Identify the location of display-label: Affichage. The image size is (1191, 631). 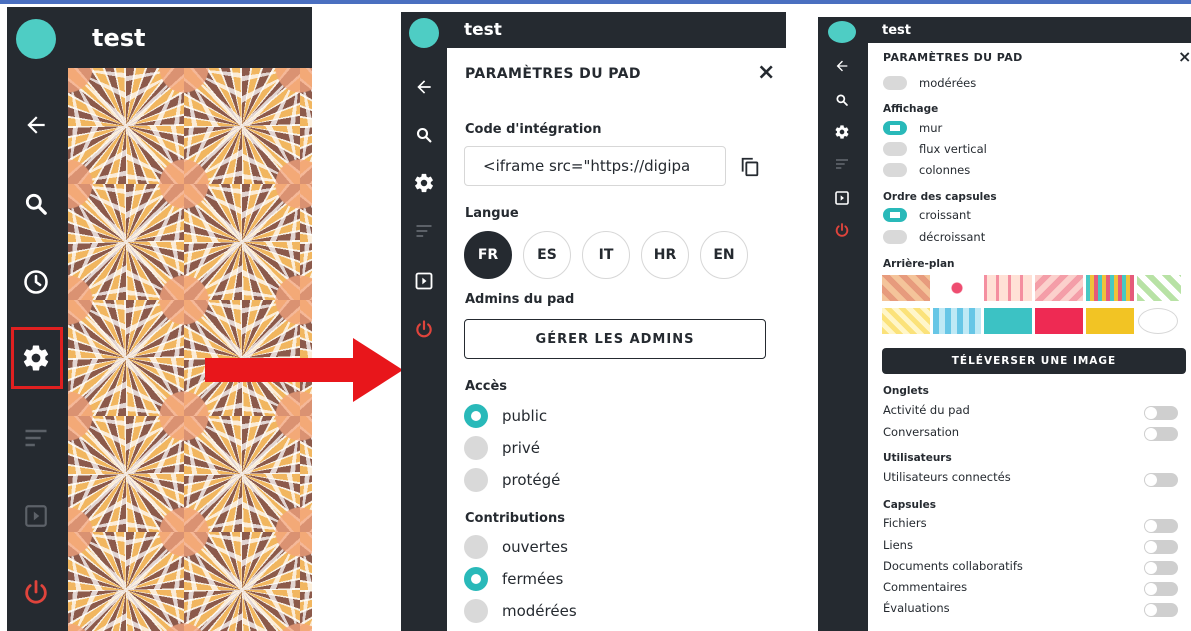
(911, 109).